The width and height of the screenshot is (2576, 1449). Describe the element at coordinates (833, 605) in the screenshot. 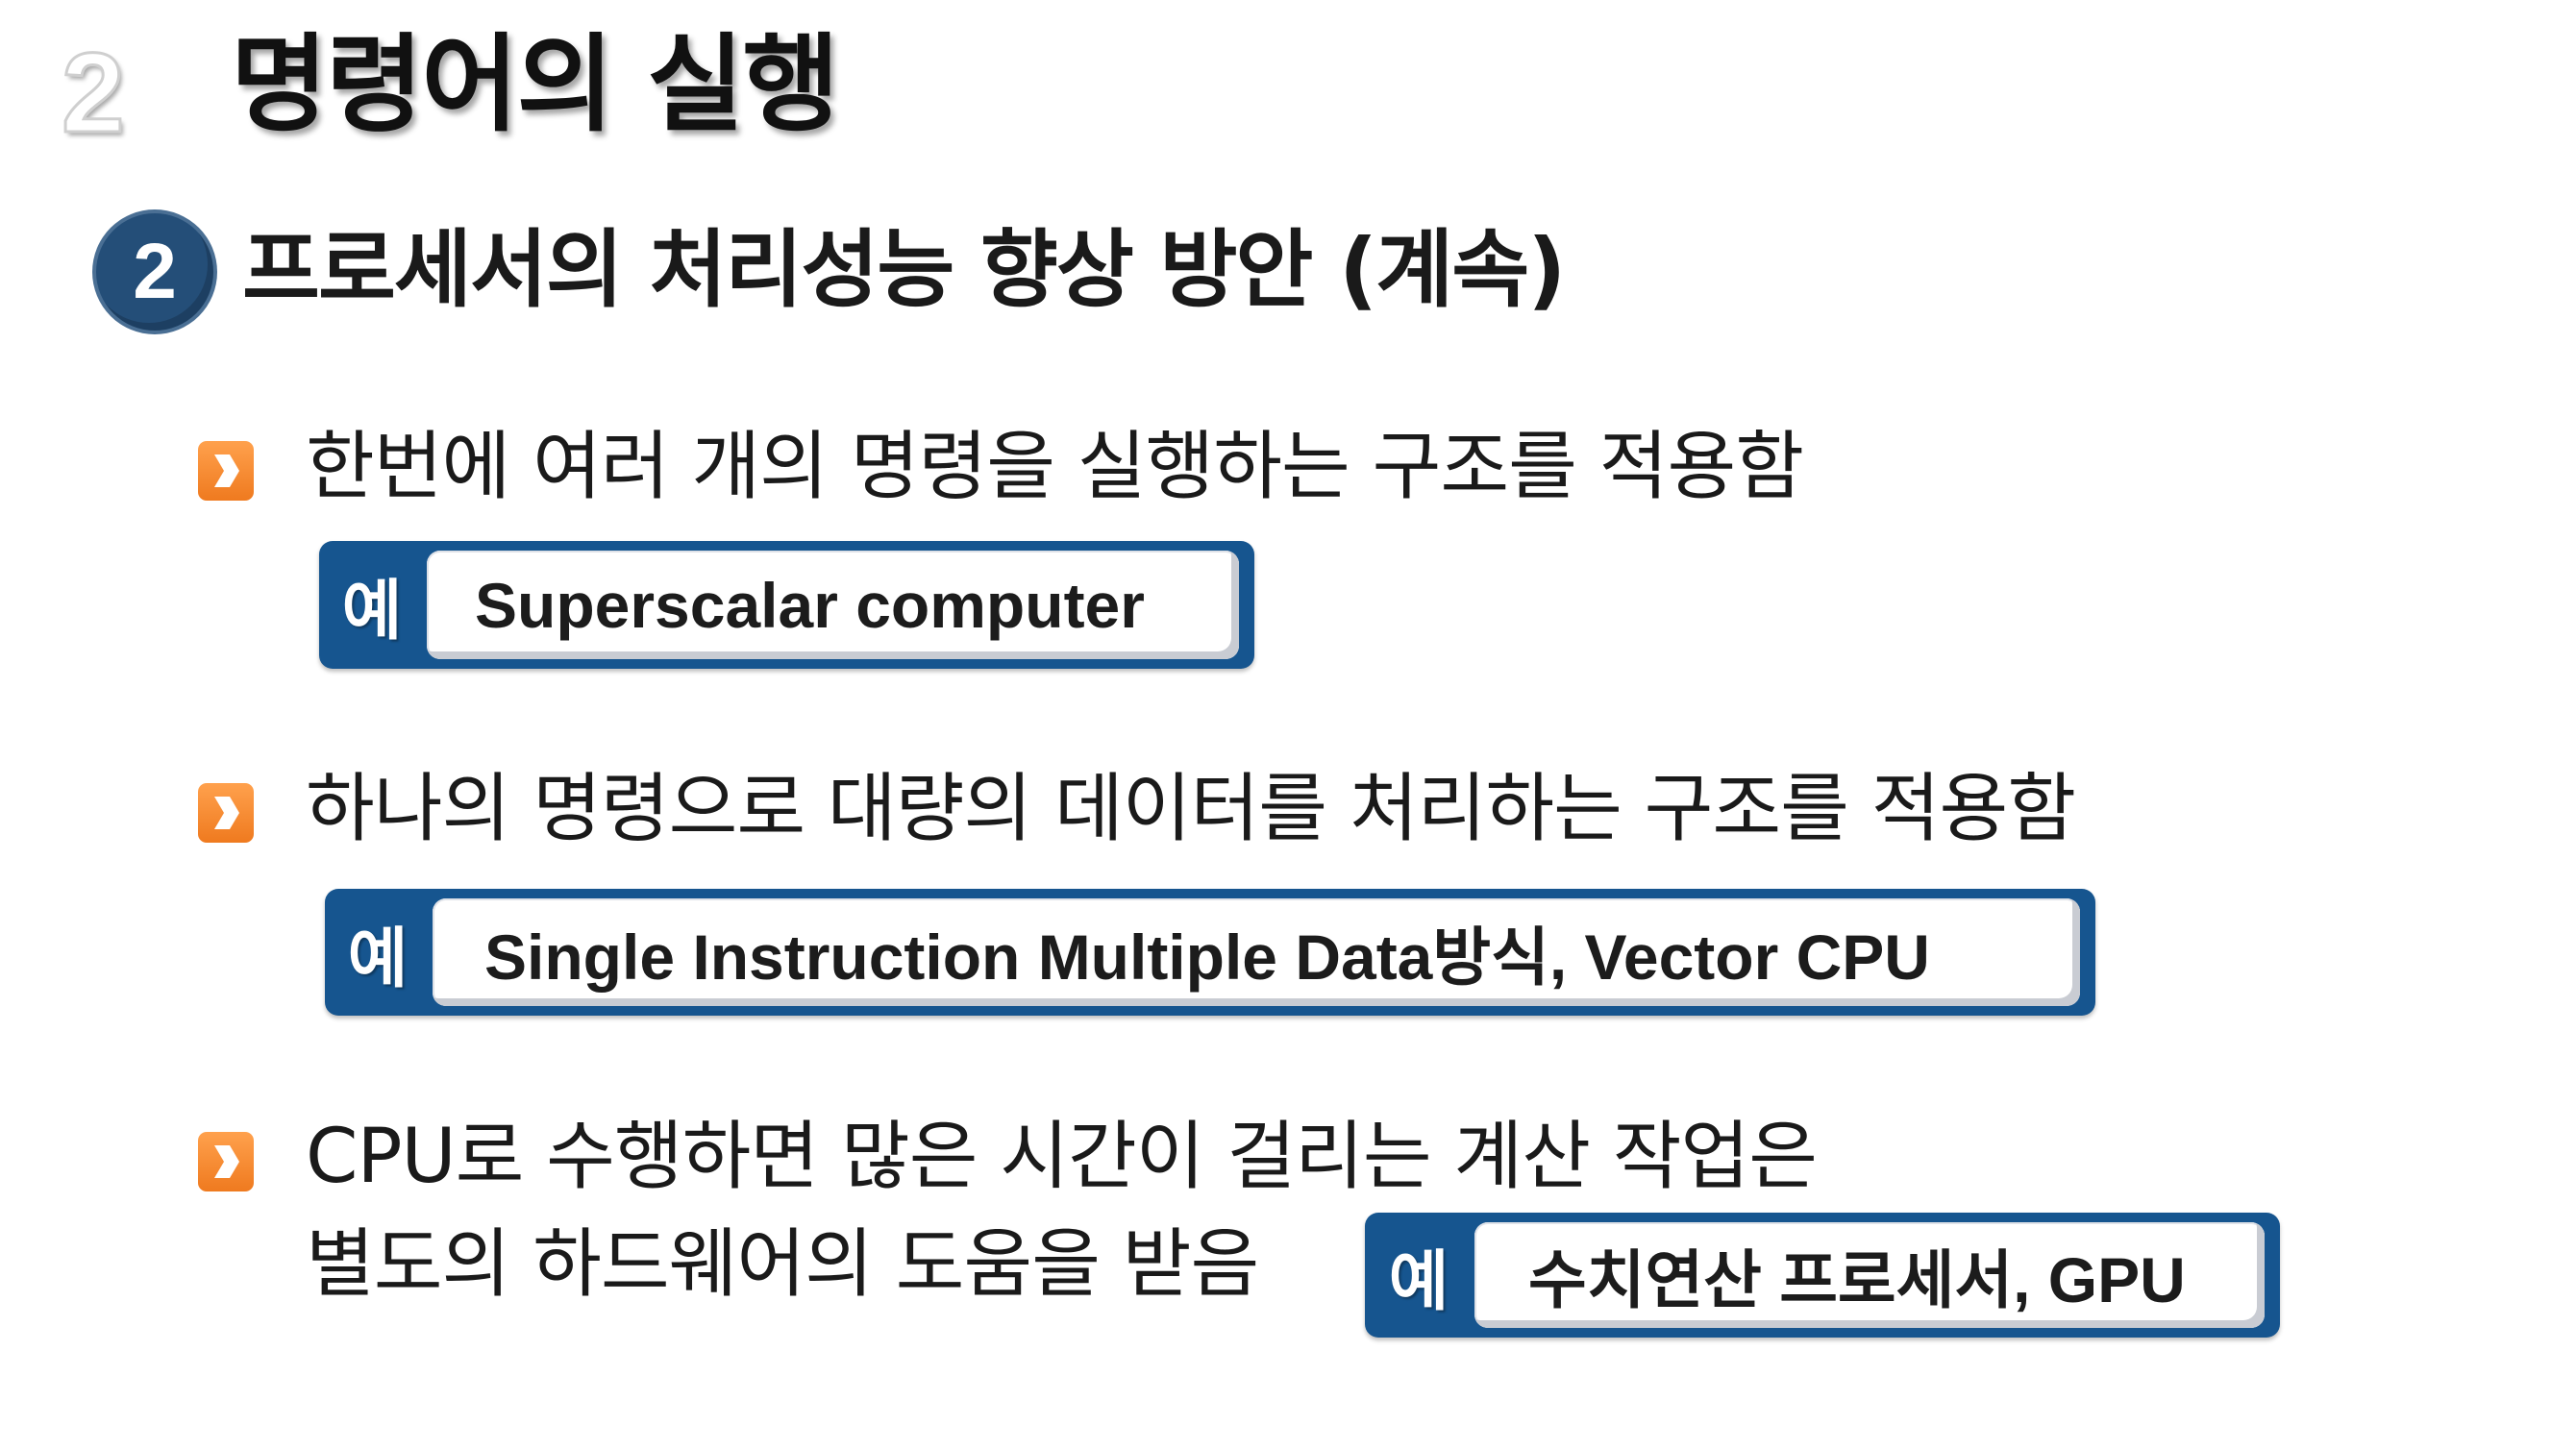

I see `example-text-1: Superscalar computer` at that location.